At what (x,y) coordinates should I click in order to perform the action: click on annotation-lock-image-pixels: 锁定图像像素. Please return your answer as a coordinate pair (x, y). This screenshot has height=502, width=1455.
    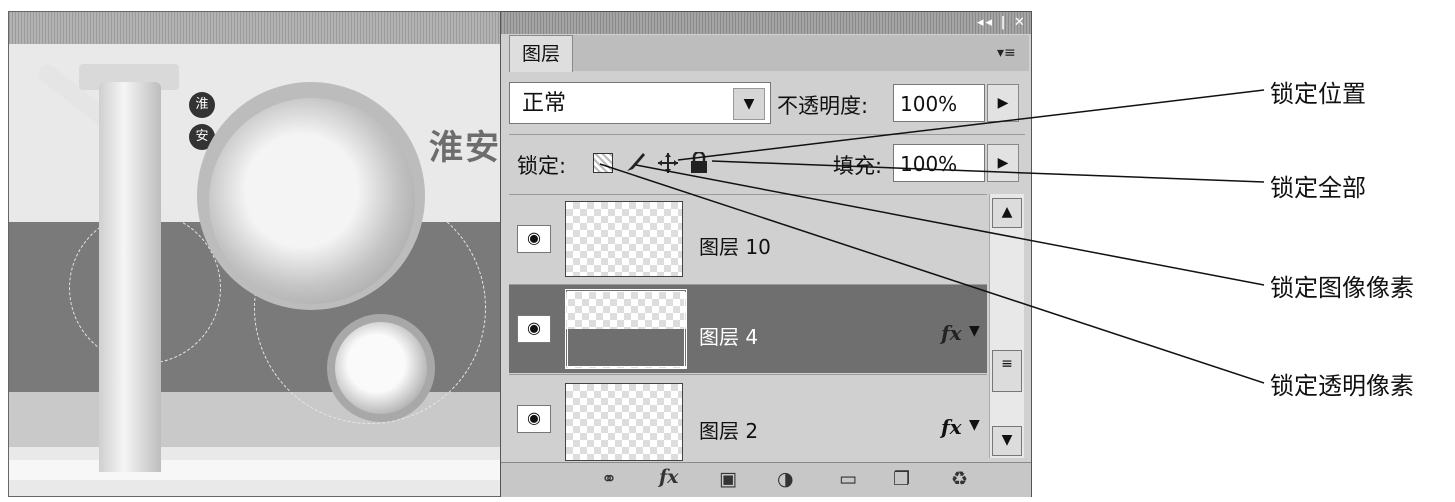
    Looking at the image, I should click on (1342, 288).